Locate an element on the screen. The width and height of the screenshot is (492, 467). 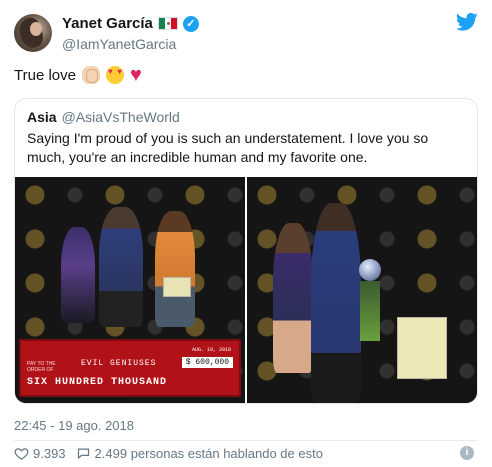
like-action: 9.393 is located at coordinates (40, 453).